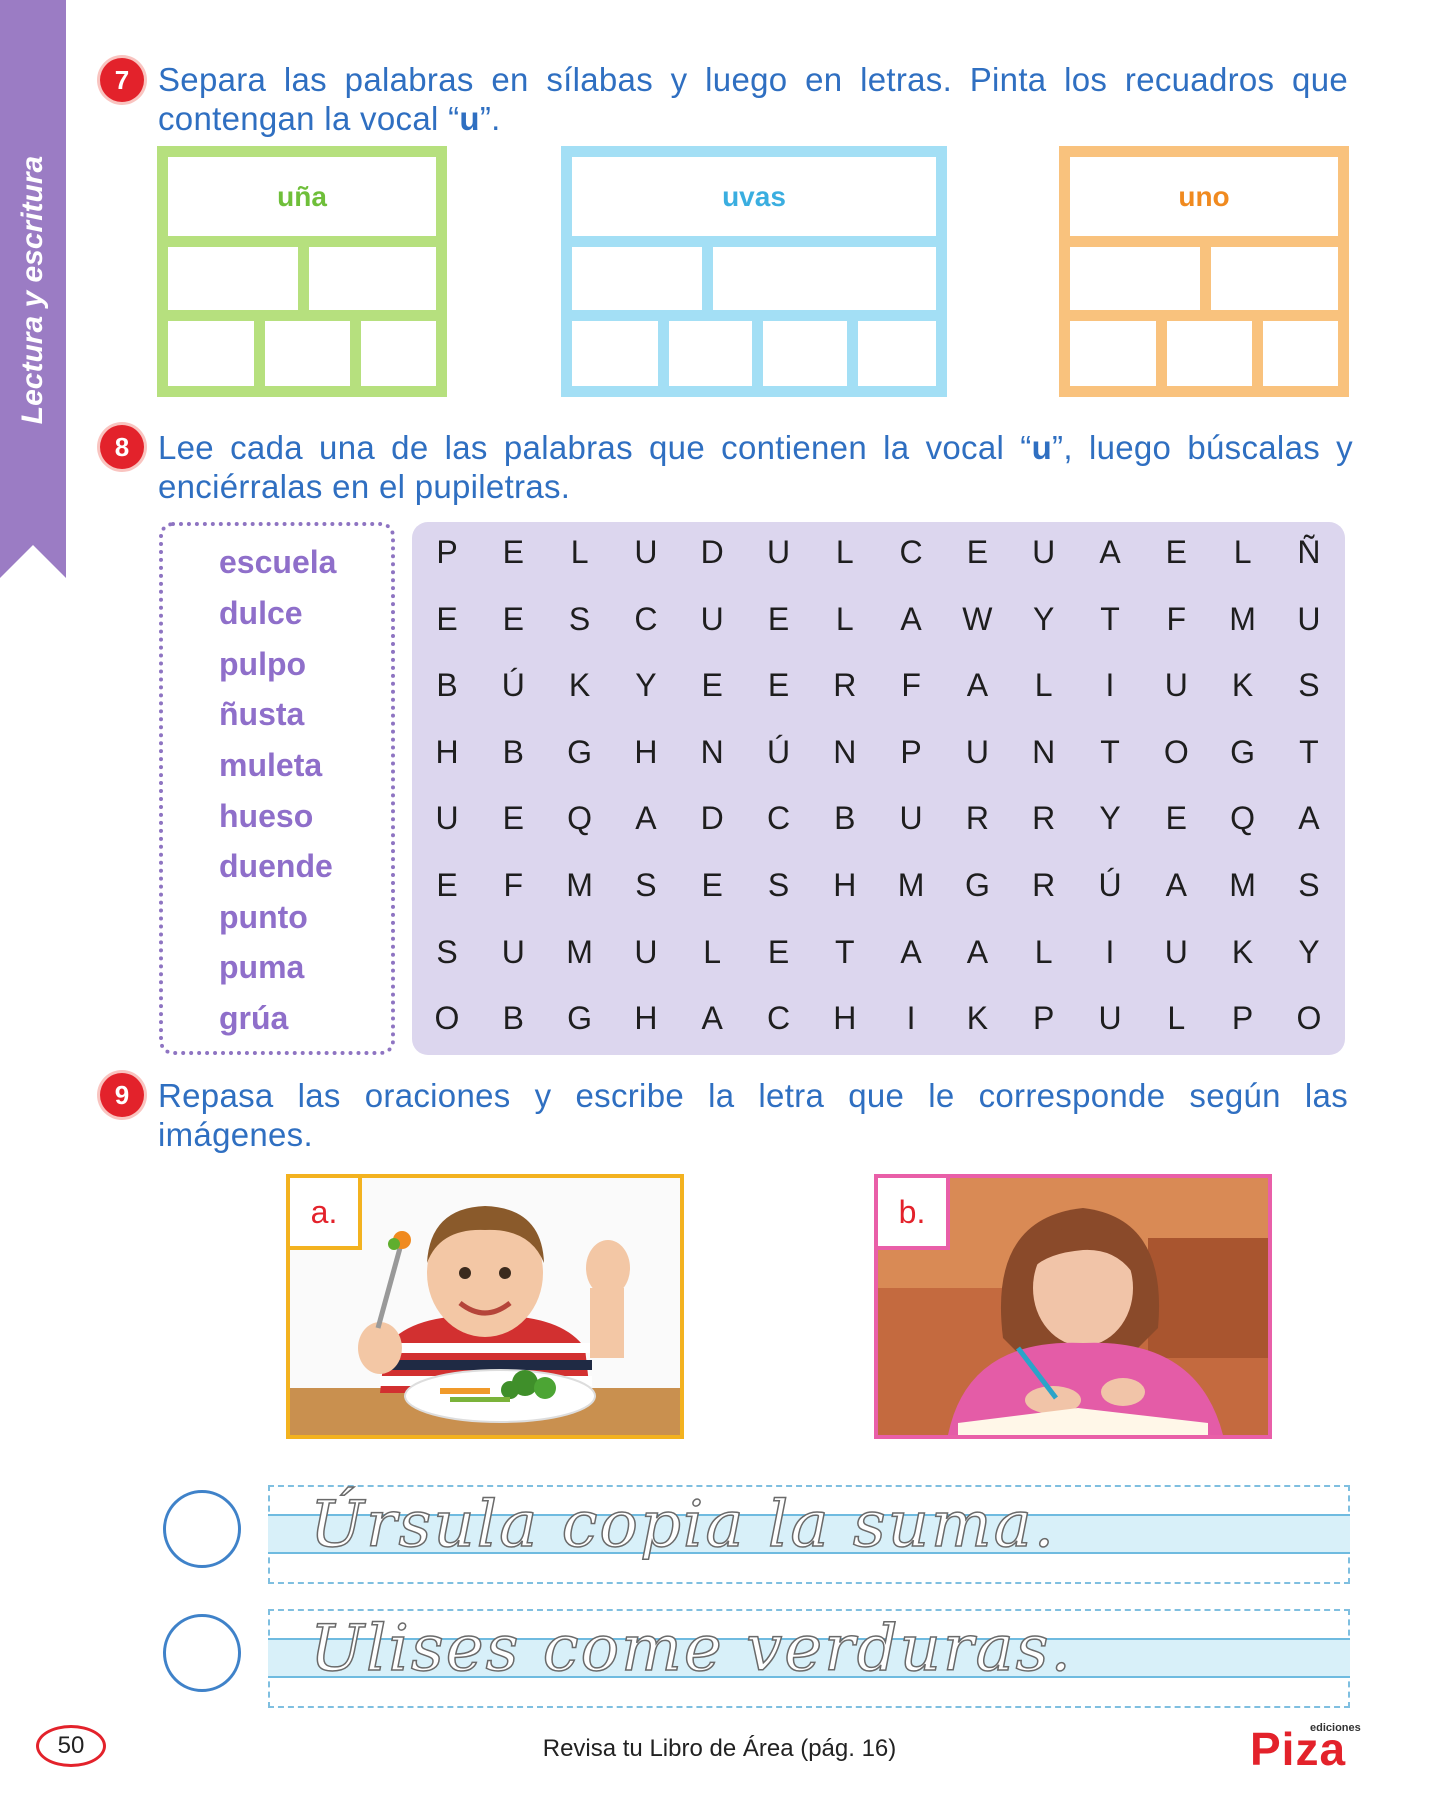 The width and height of the screenshot is (1439, 1800). I want to click on syllable-box-una: uña, so click(302, 271).